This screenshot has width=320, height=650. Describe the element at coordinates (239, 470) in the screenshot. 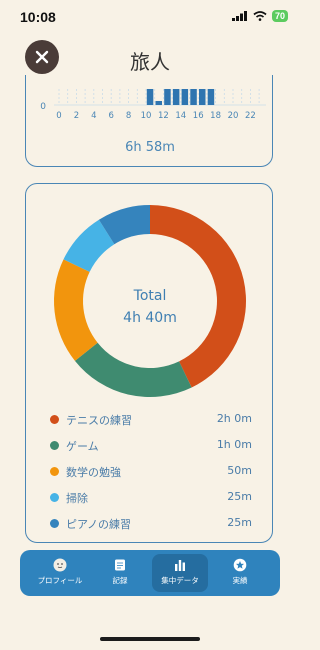

I see `legend-value: 50m` at that location.